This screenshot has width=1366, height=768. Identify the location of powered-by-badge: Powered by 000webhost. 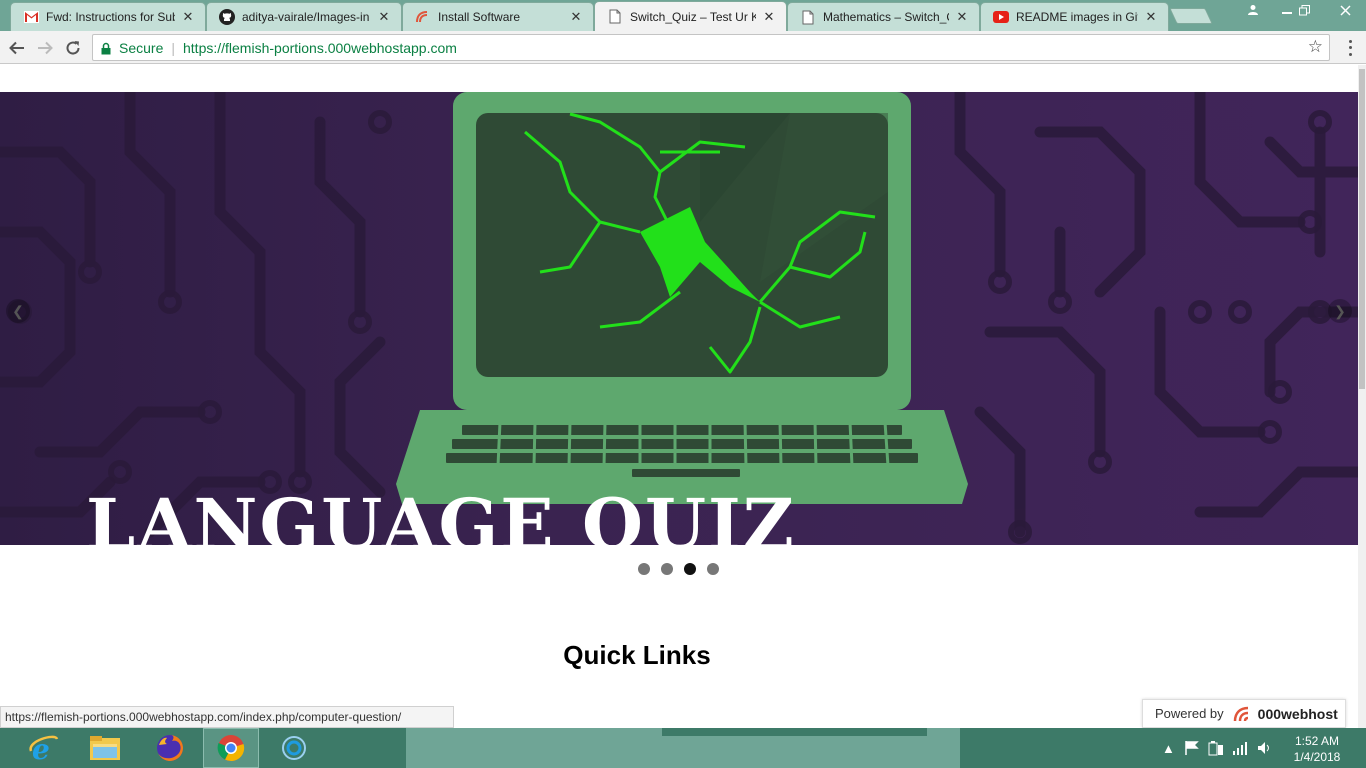
(1244, 713).